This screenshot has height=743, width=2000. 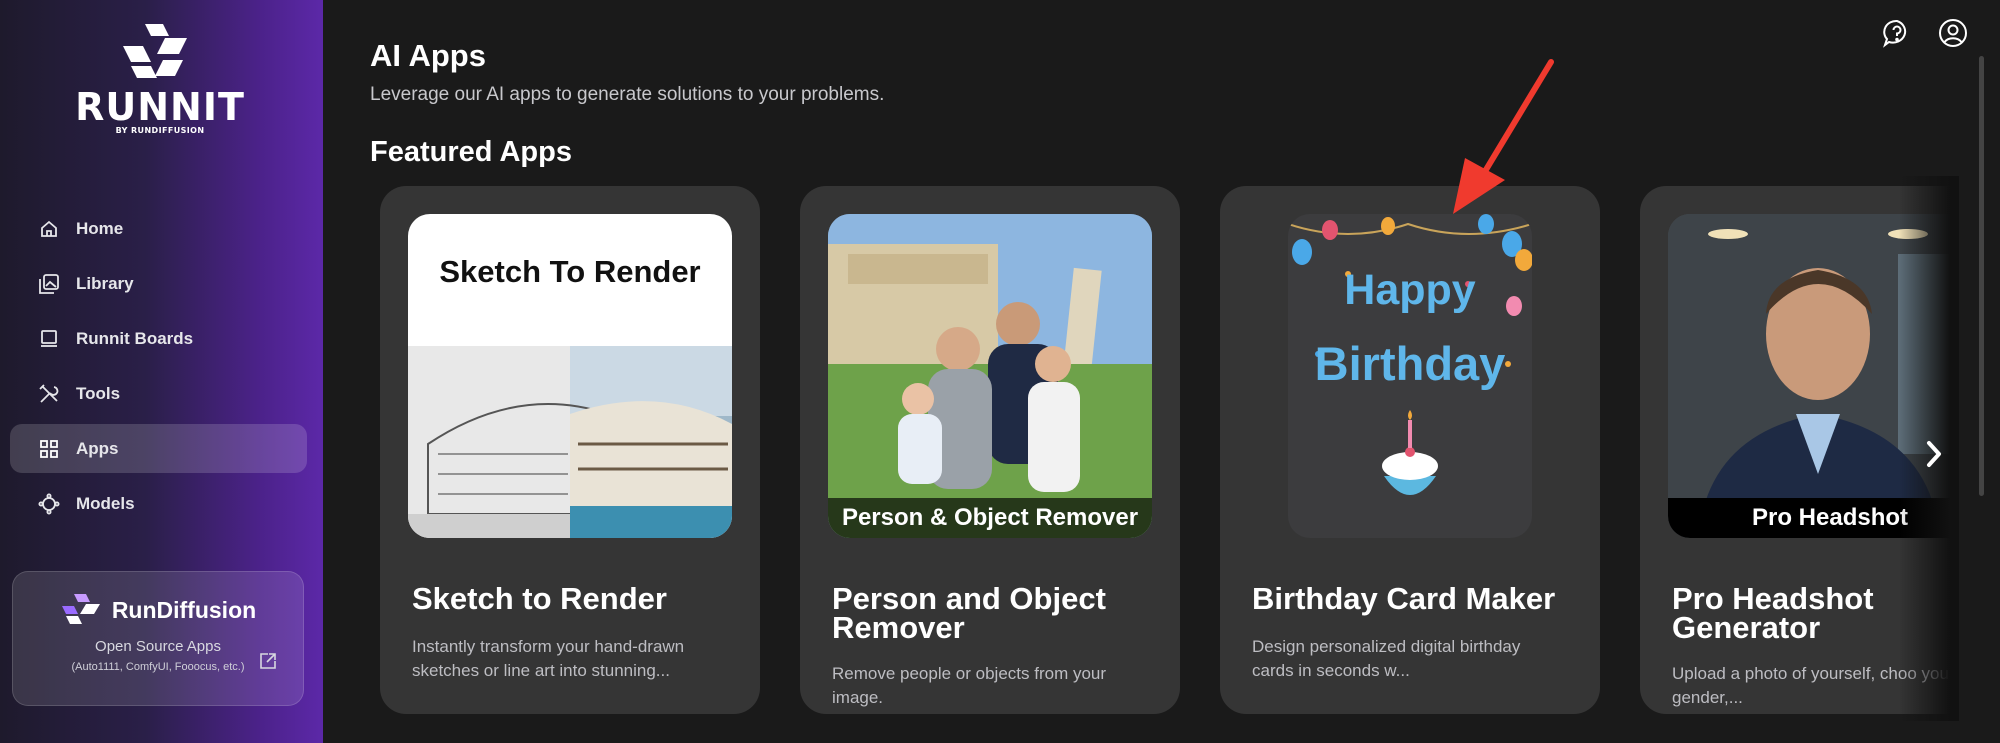 I want to click on sidebar-item-label: Tools, so click(x=98, y=393).